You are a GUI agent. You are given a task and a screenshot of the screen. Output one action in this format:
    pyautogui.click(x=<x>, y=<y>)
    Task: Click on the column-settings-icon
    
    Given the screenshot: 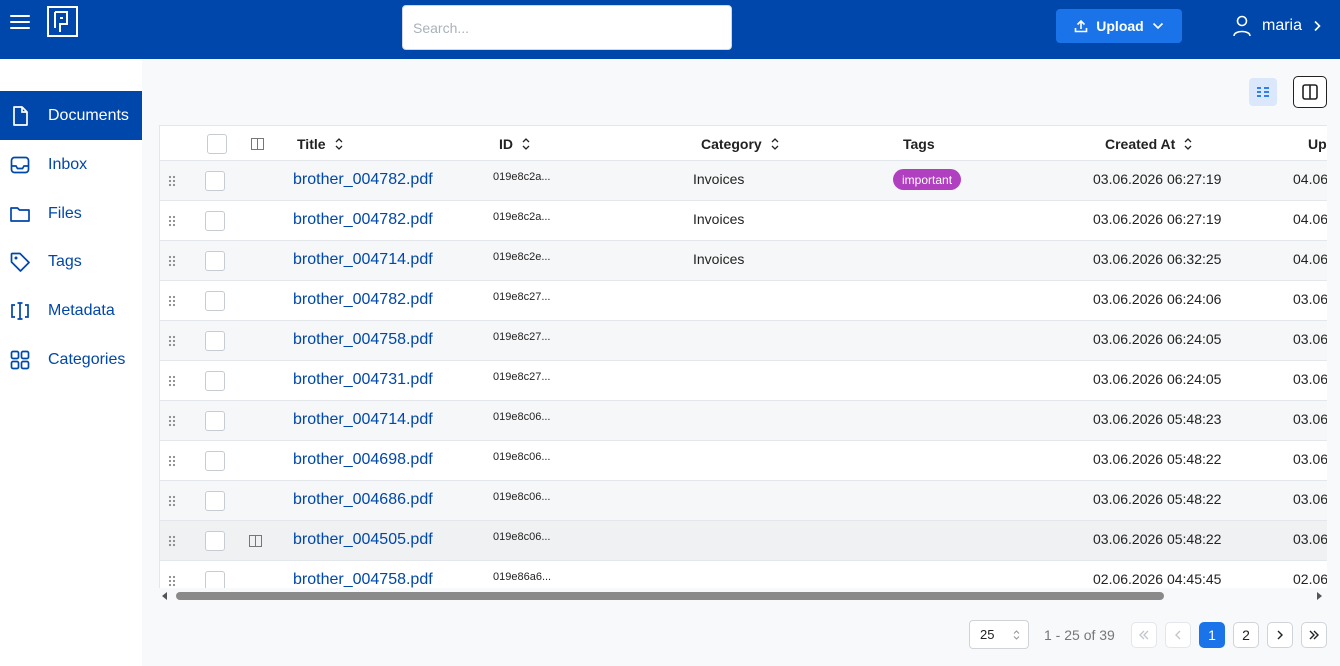 What is the action you would take?
    pyautogui.click(x=257, y=144)
    